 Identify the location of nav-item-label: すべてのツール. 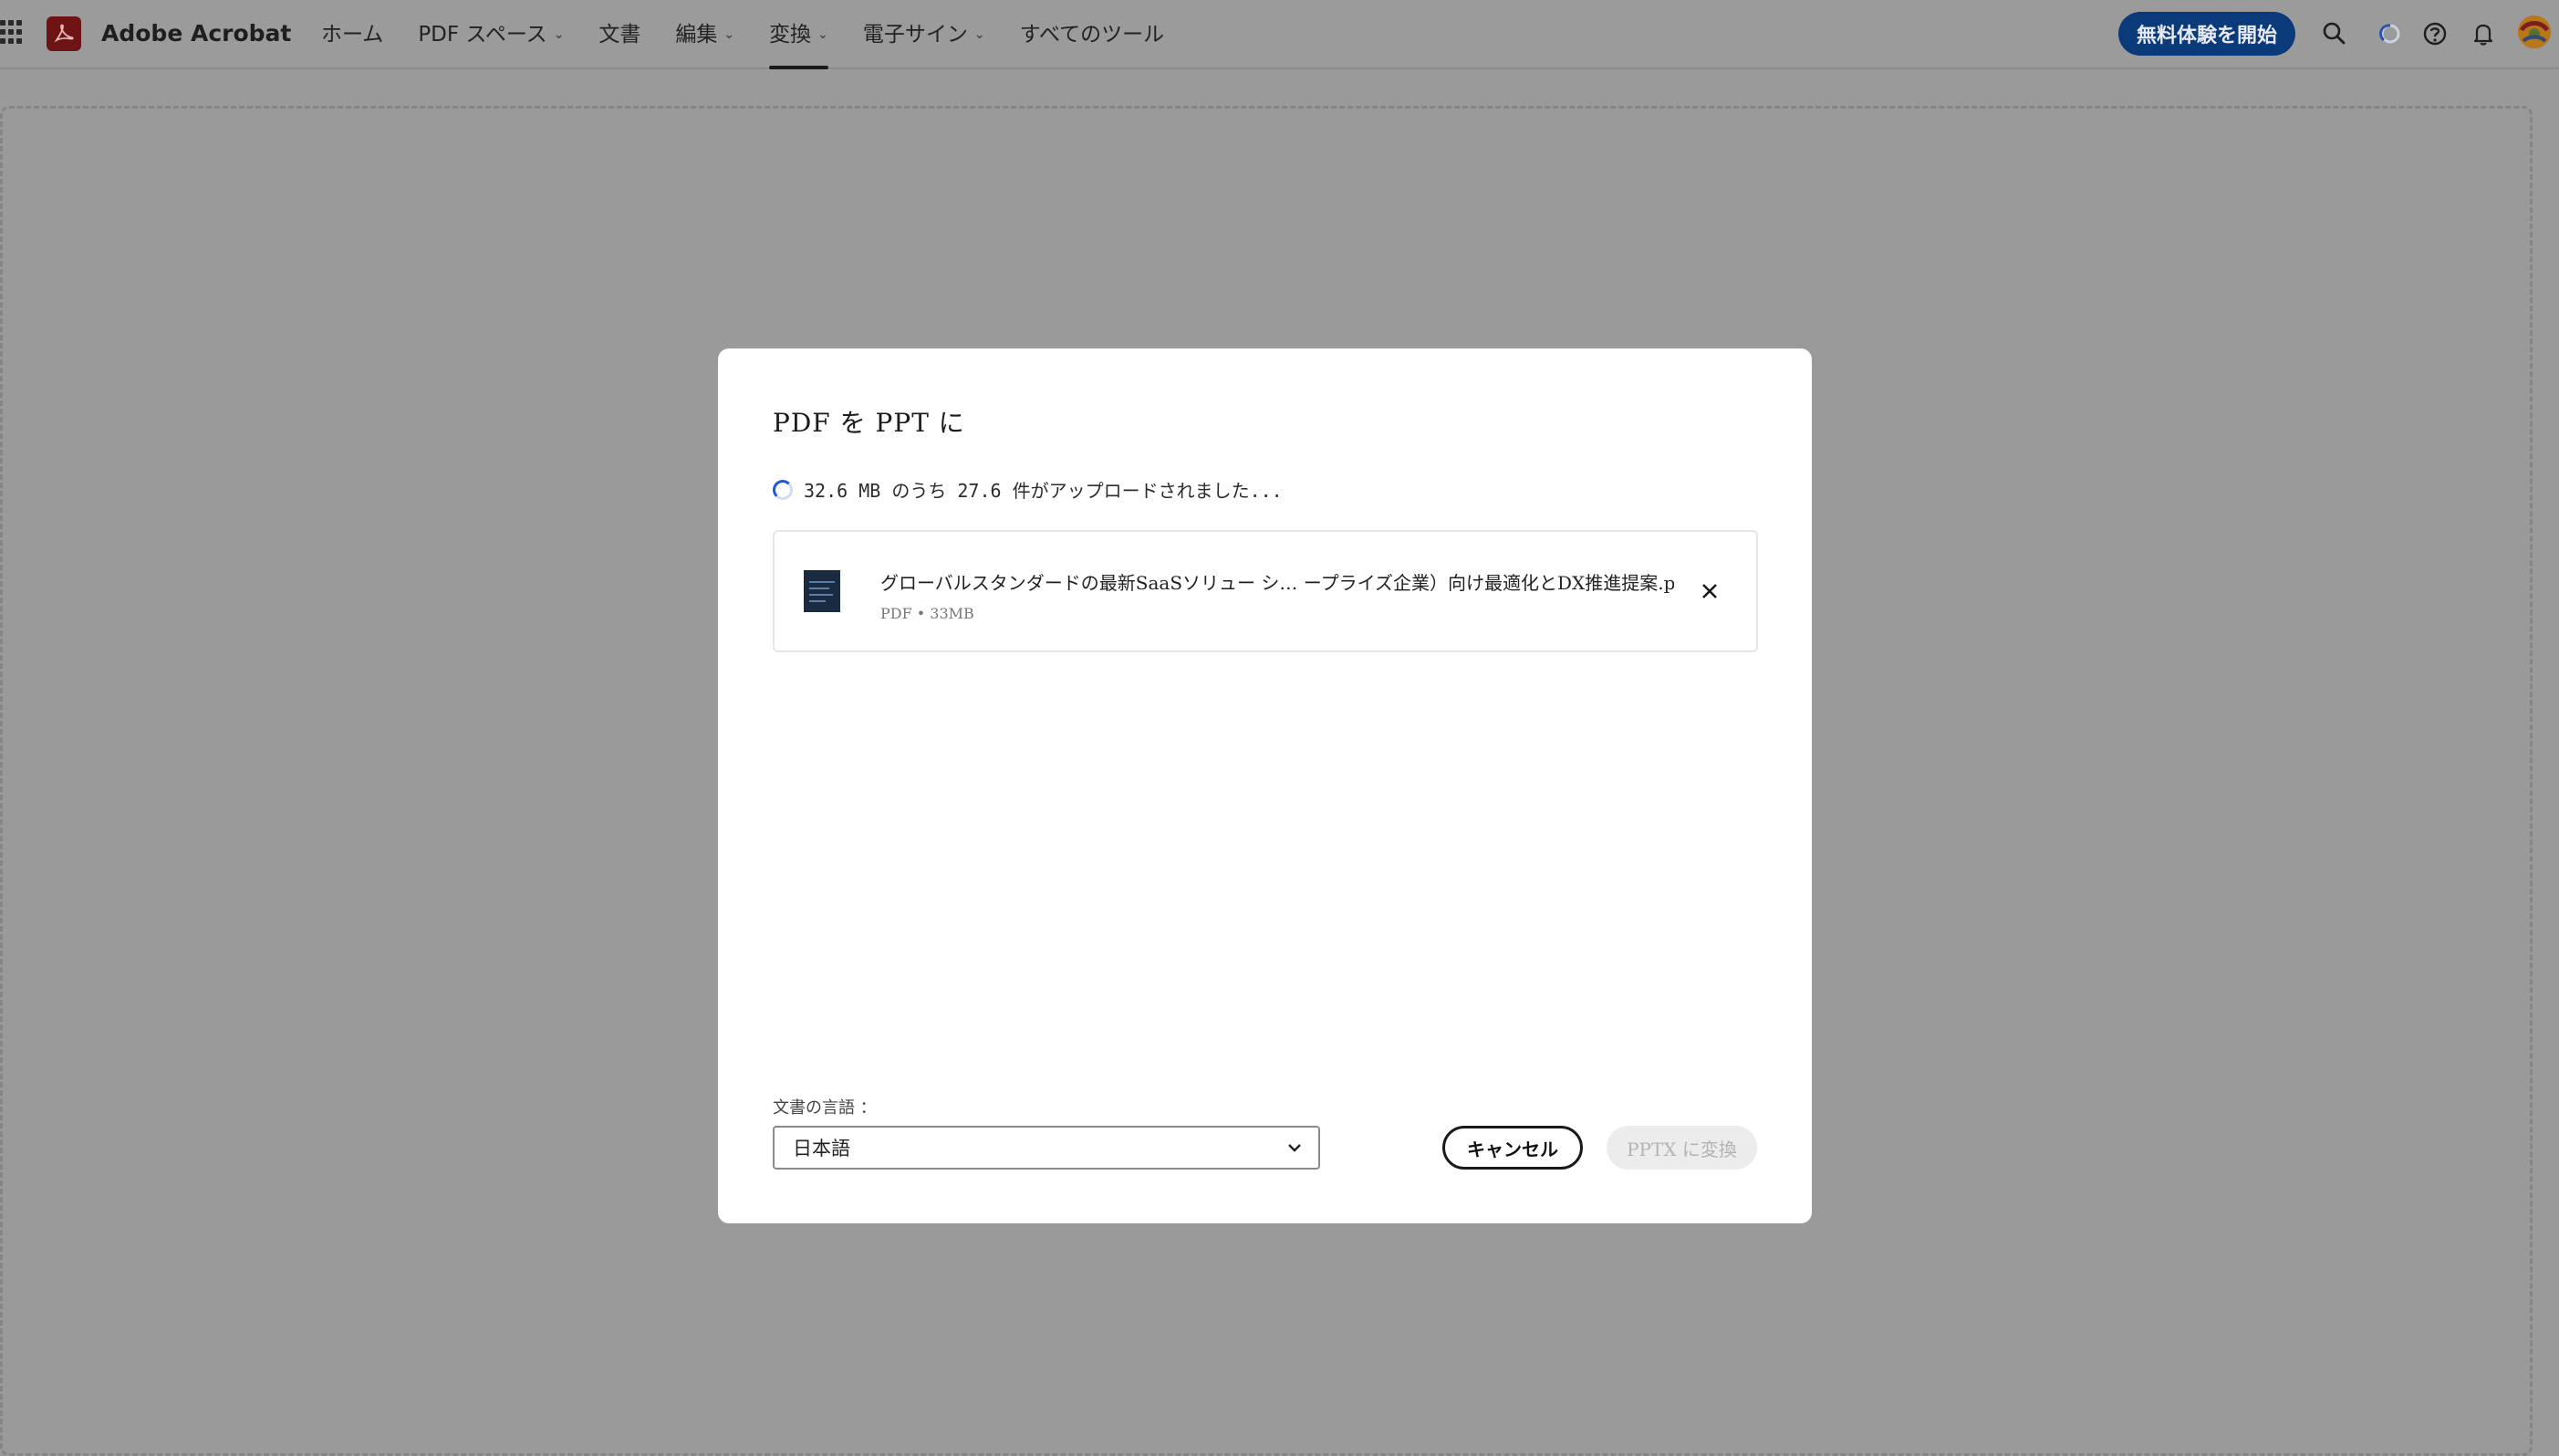
(1092, 35).